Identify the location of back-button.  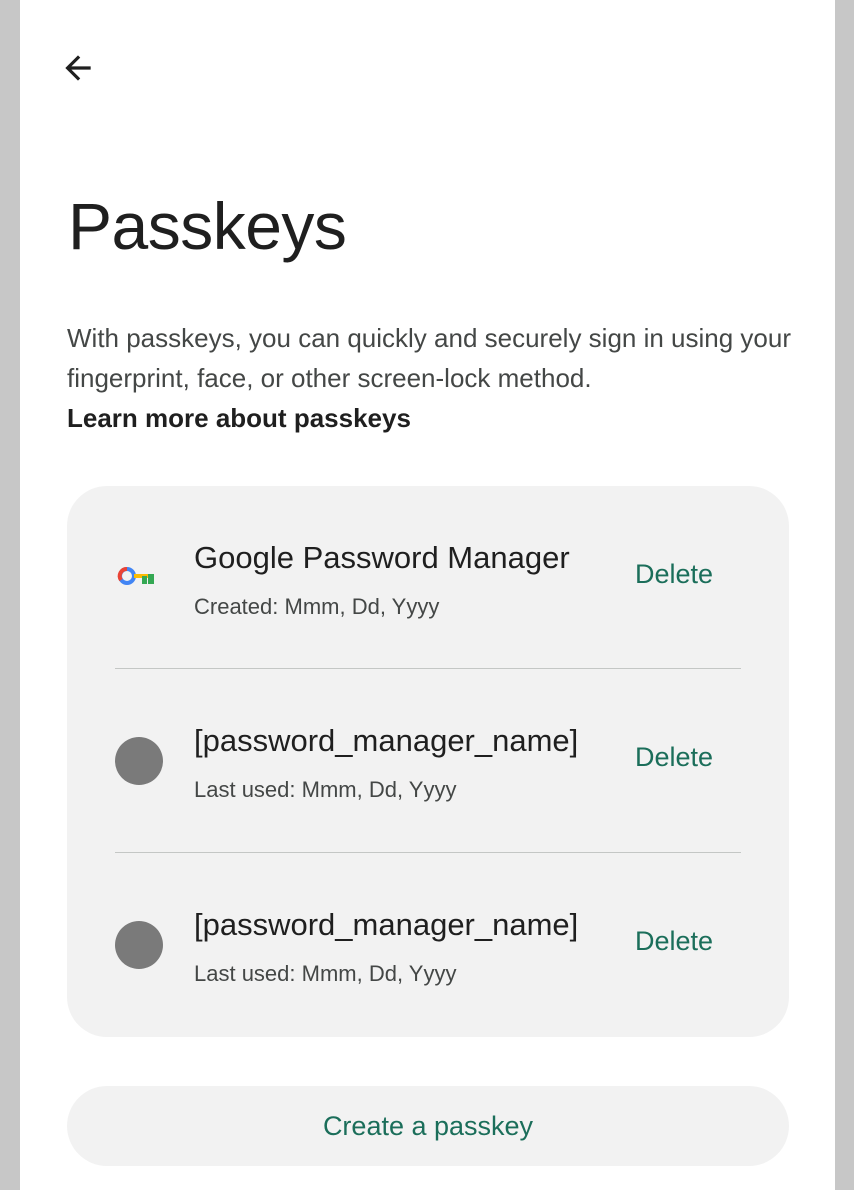
(78, 68).